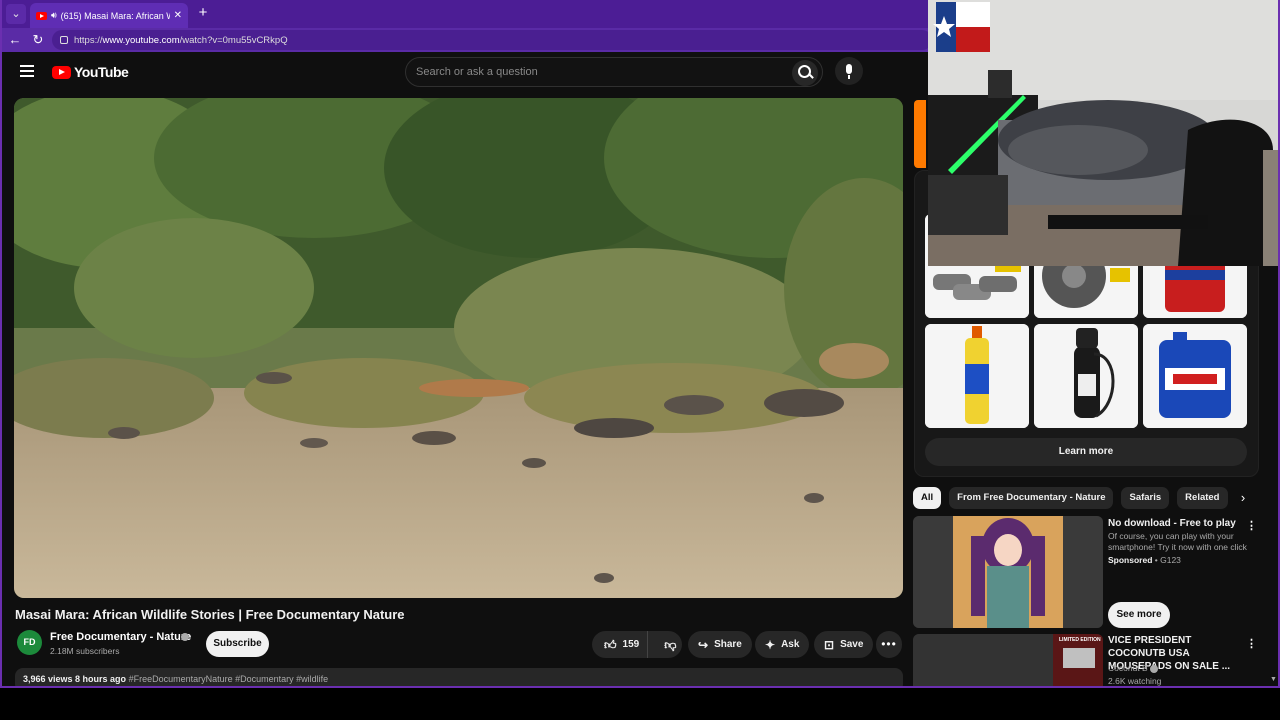  Describe the element at coordinates (1243, 498) in the screenshot. I see `chevron-right-icon: ›` at that location.